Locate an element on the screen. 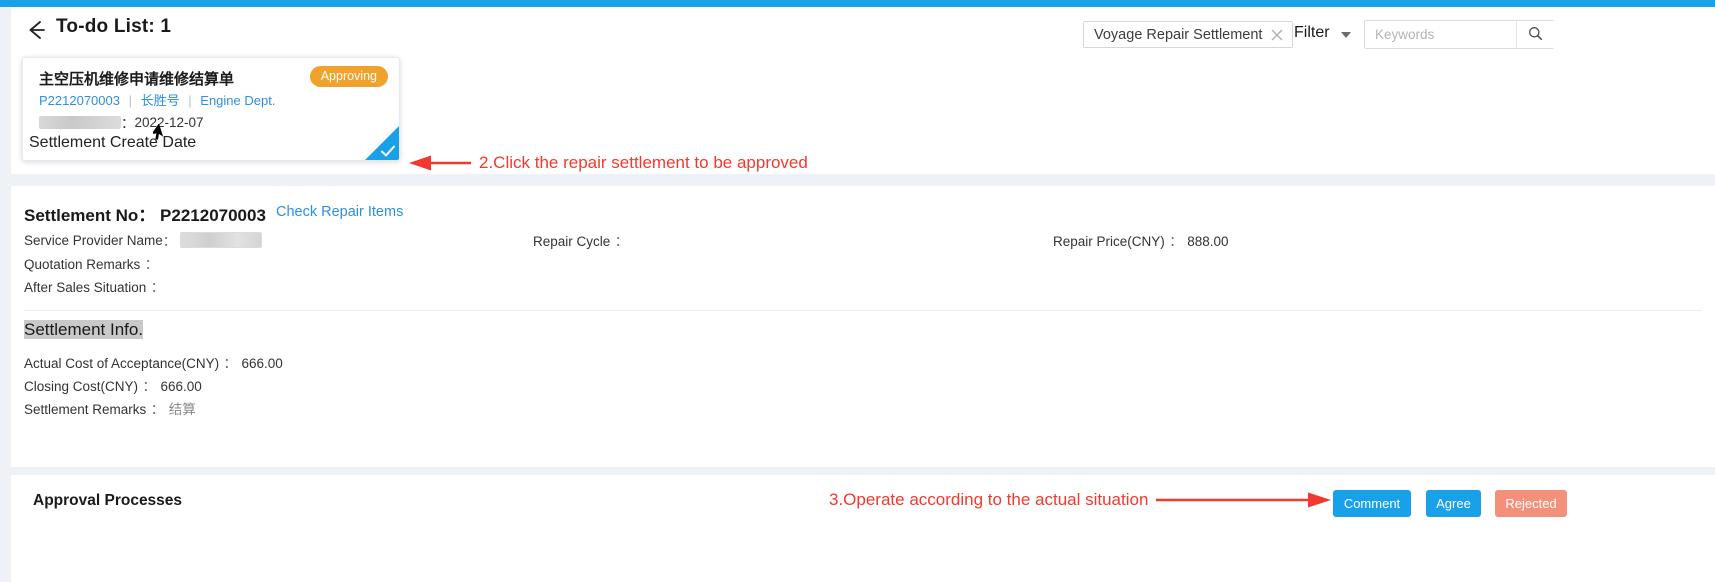 The height and width of the screenshot is (582, 1715). active-filter-tag-label: Voyage Repair Settlement is located at coordinates (1178, 34).